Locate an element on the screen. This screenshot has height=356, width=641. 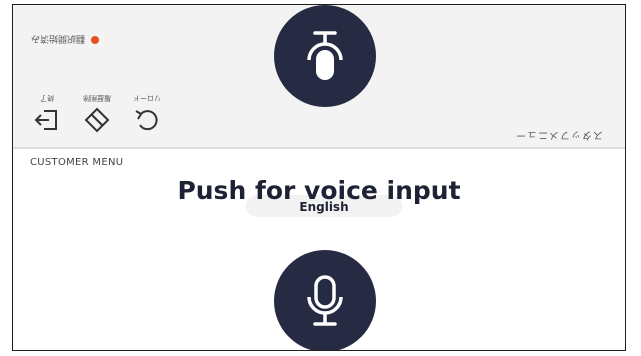
clear-history-label: 履歴削除 is located at coordinates (97, 98).